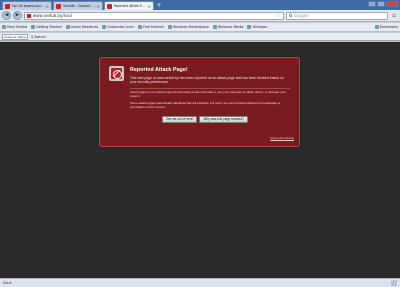 The height and width of the screenshot is (287, 400). I want to click on window-controls, so click(383, 4).